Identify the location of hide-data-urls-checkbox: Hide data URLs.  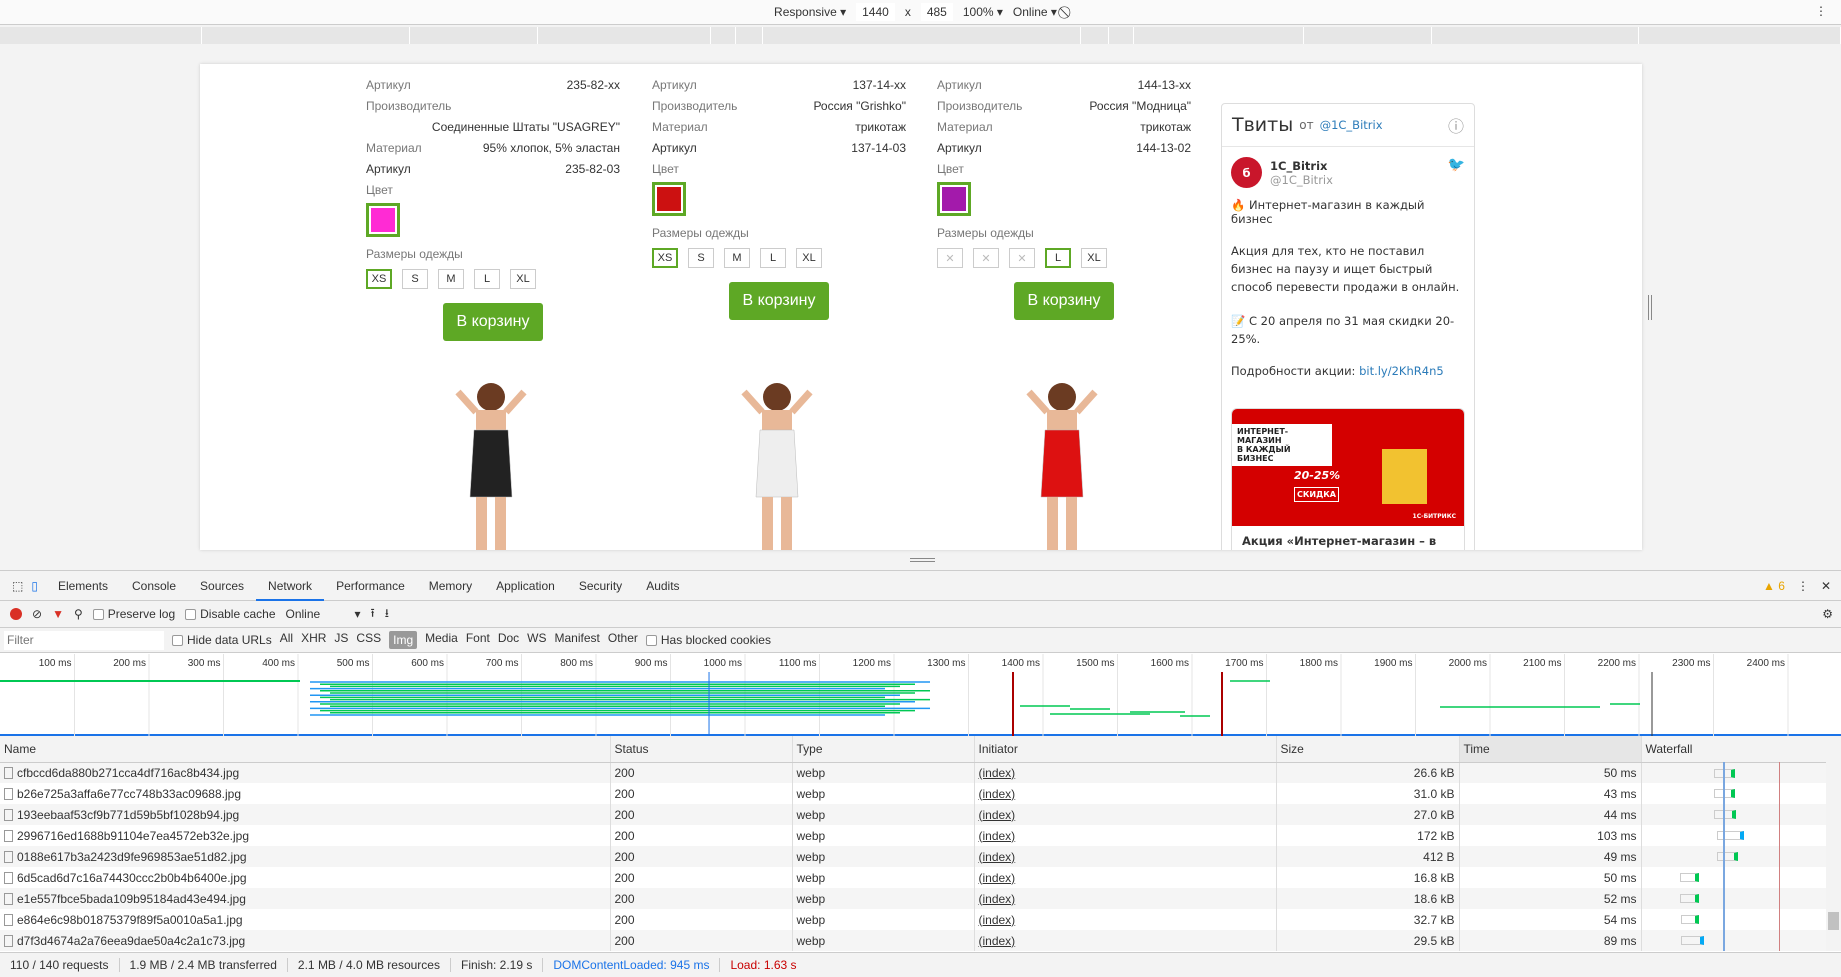
(222, 640).